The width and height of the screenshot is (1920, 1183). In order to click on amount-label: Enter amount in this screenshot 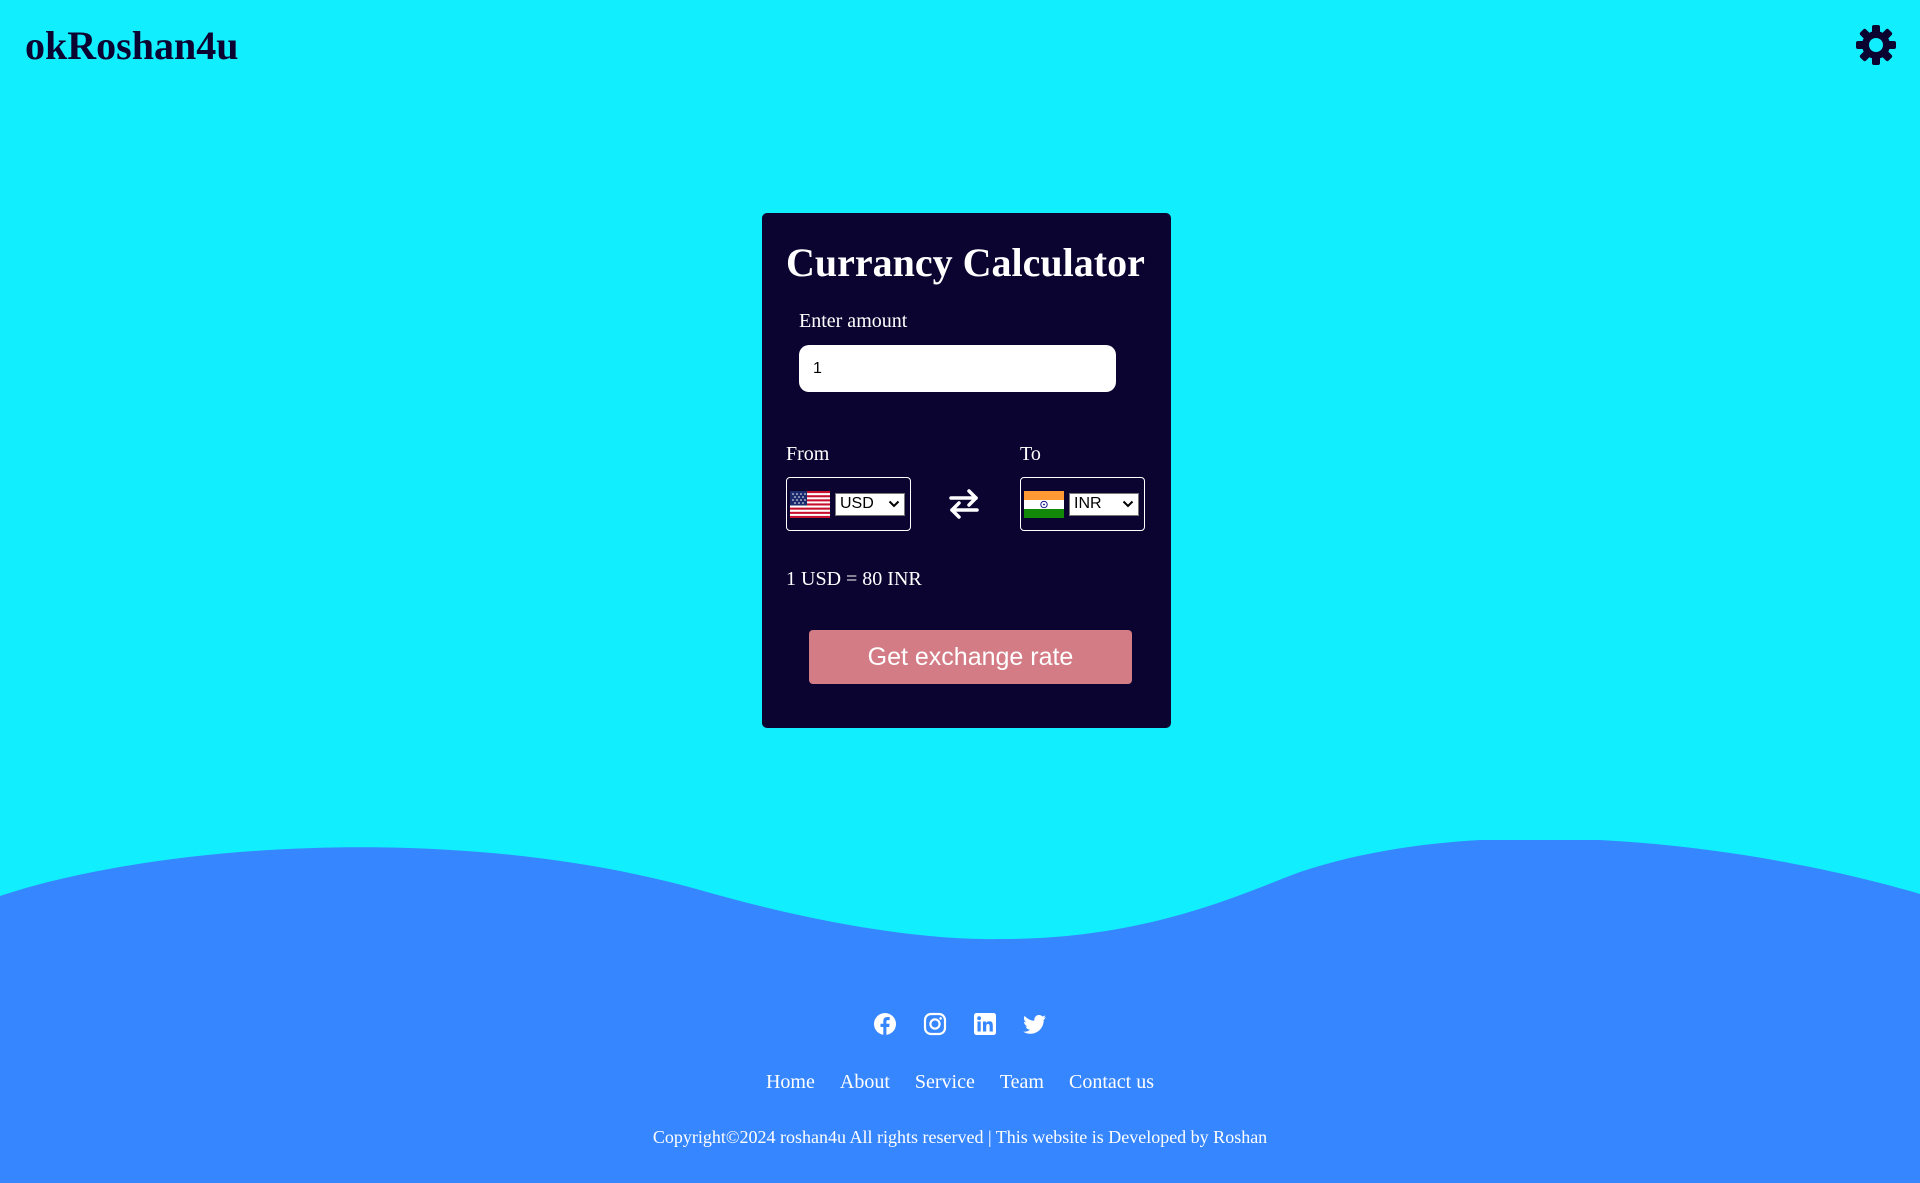, I will do `click(853, 321)`.